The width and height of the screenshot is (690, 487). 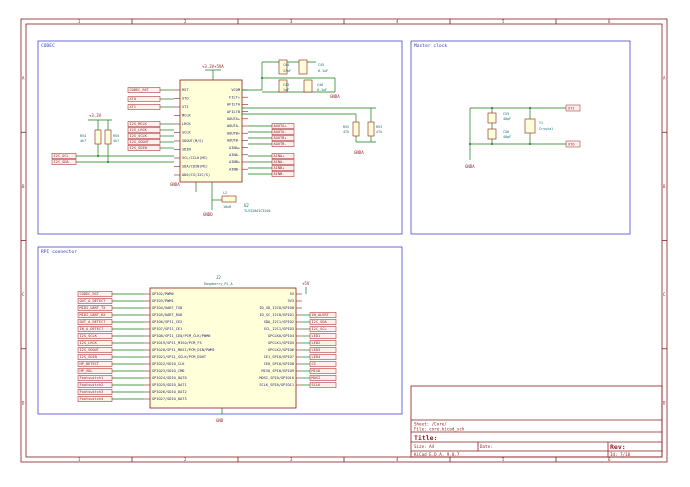 I want to click on frame-col-bottom-2: 2, so click(x=185, y=459).